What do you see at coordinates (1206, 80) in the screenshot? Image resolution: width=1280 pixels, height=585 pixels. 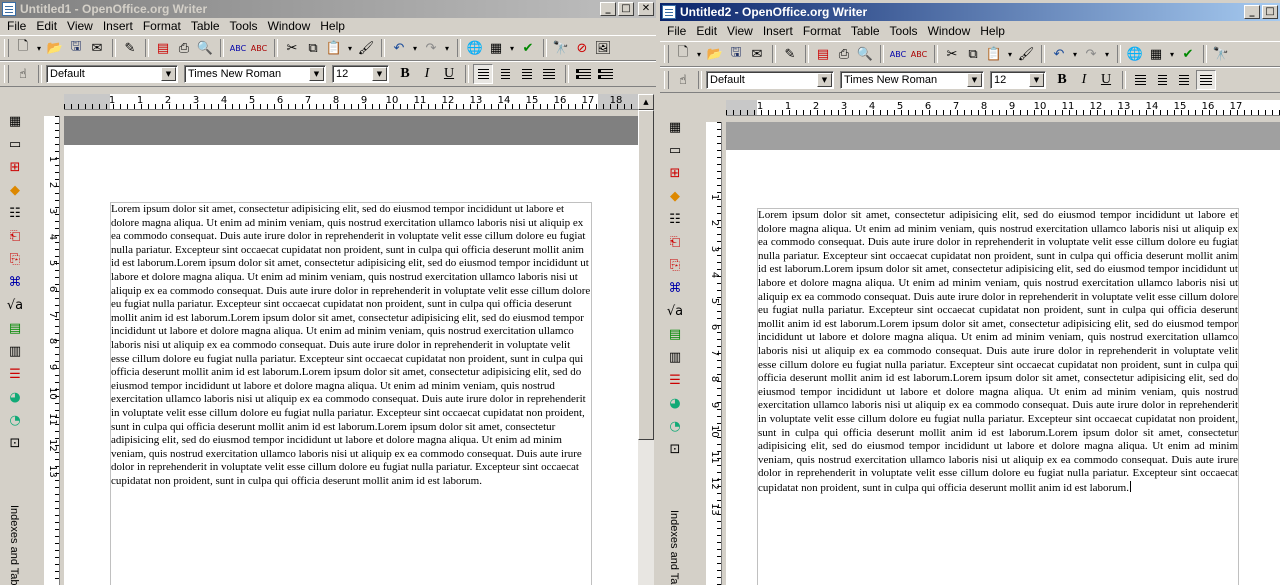 I see `justify-button` at bounding box center [1206, 80].